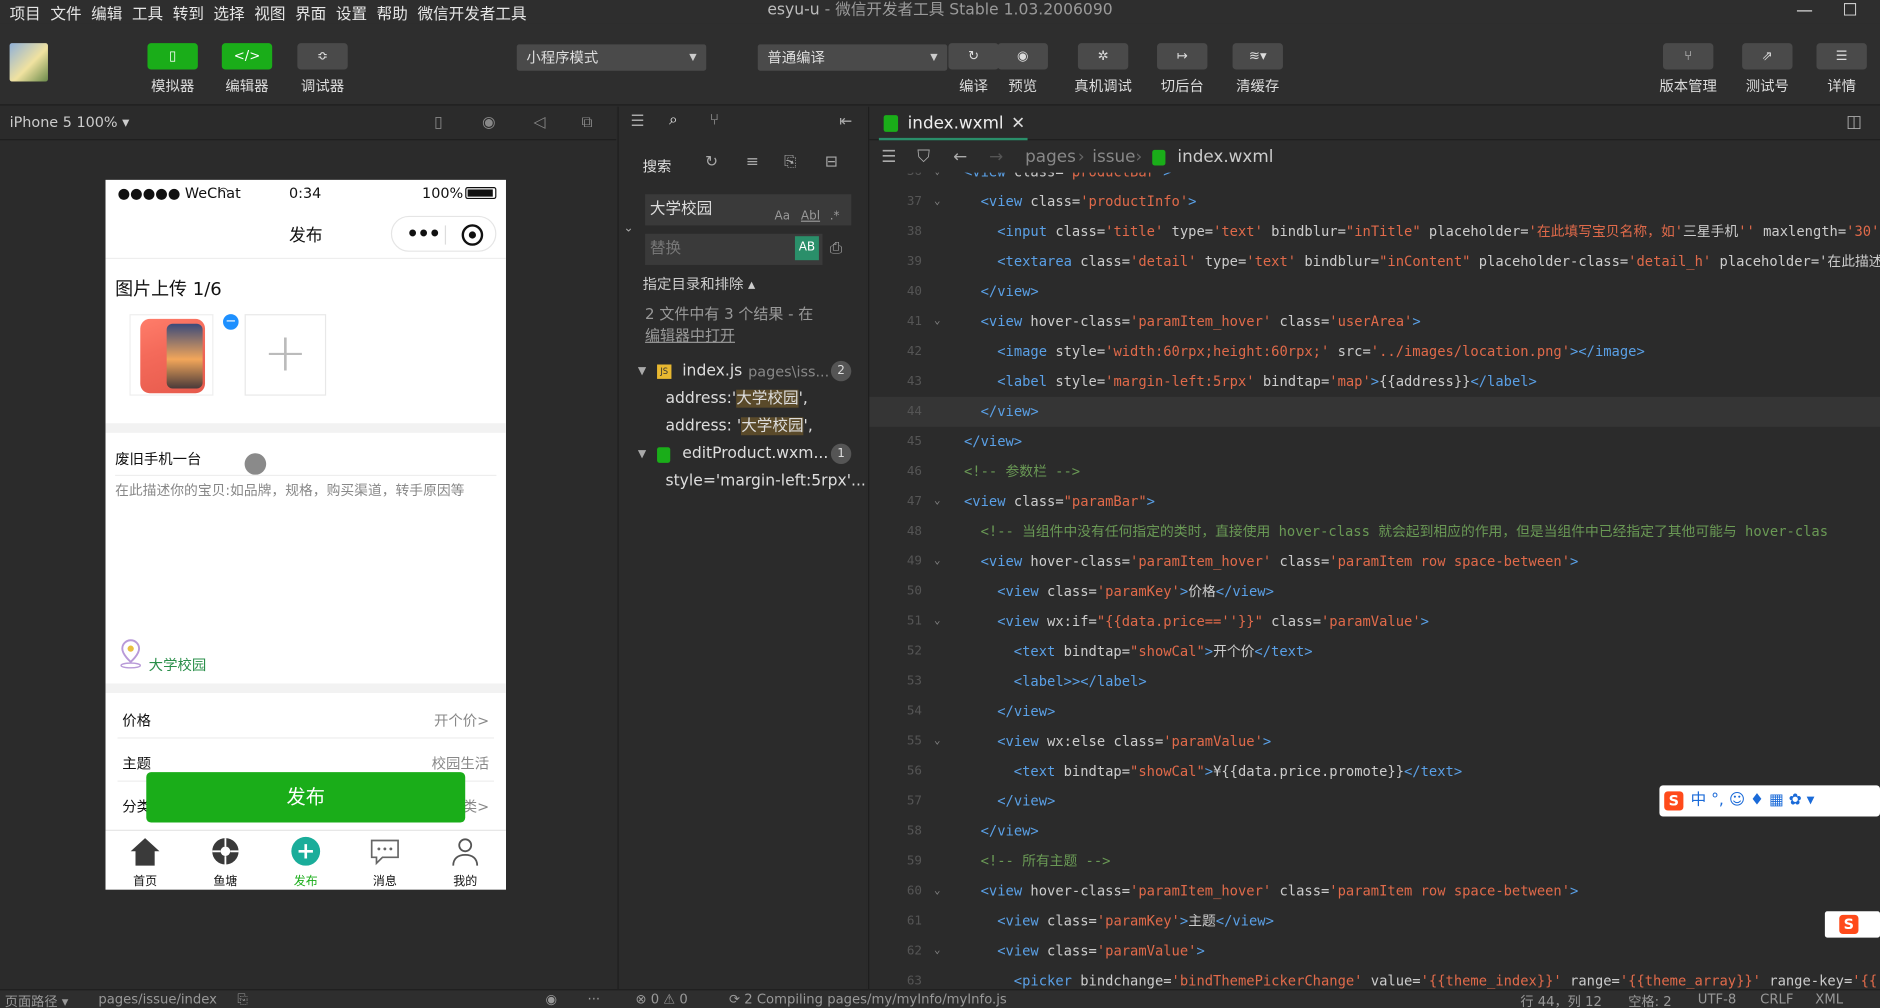 Image resolution: width=1880 pixels, height=1008 pixels. I want to click on search-input: 大学校园 Aa Abl .*, so click(748, 210).